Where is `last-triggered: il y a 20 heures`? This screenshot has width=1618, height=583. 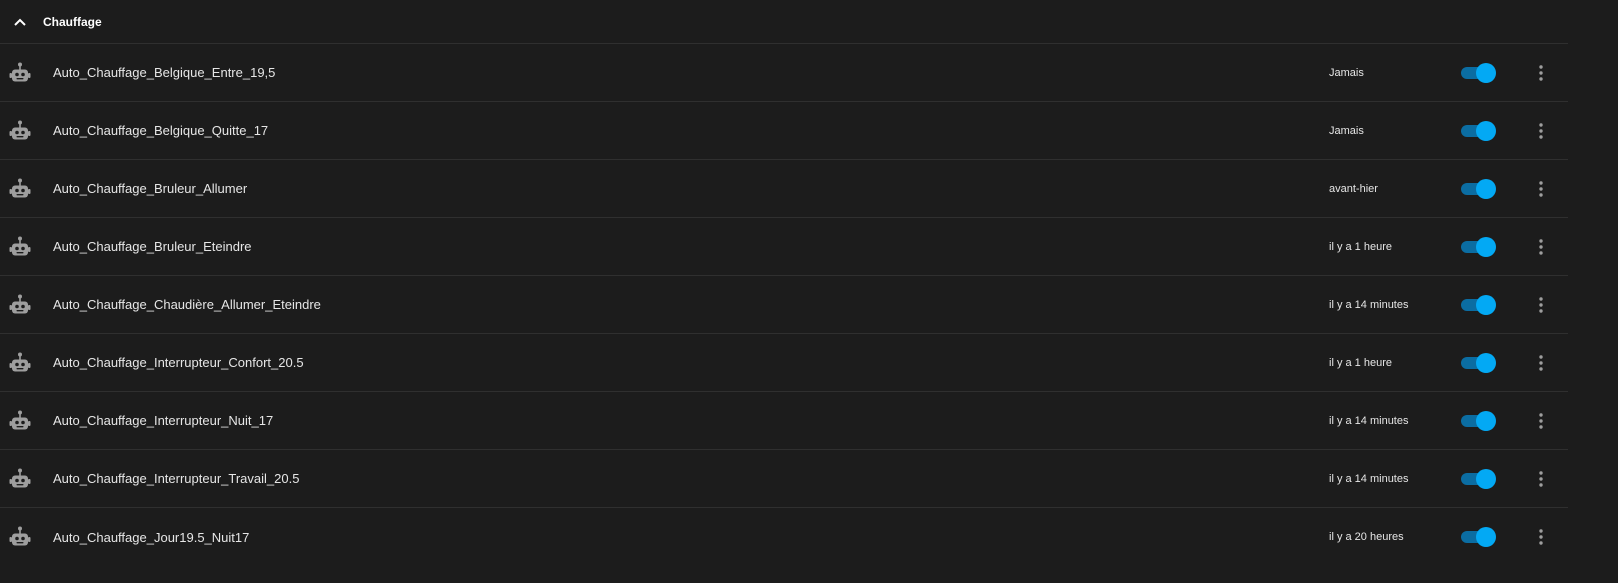 last-triggered: il y a 20 heures is located at coordinates (1366, 537).